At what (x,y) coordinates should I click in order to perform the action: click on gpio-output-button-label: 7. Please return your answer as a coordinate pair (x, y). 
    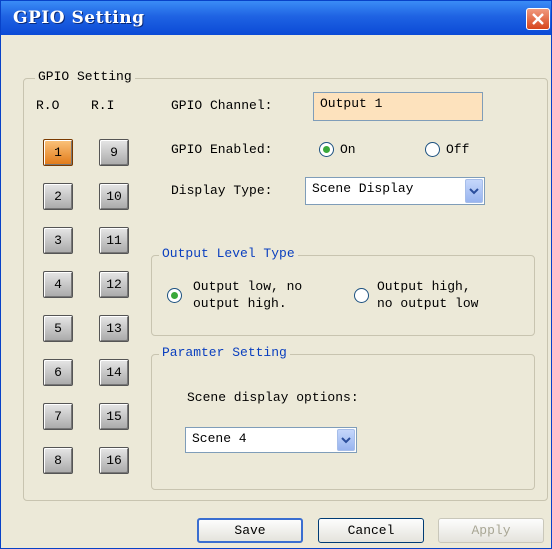
    Looking at the image, I should click on (58, 416).